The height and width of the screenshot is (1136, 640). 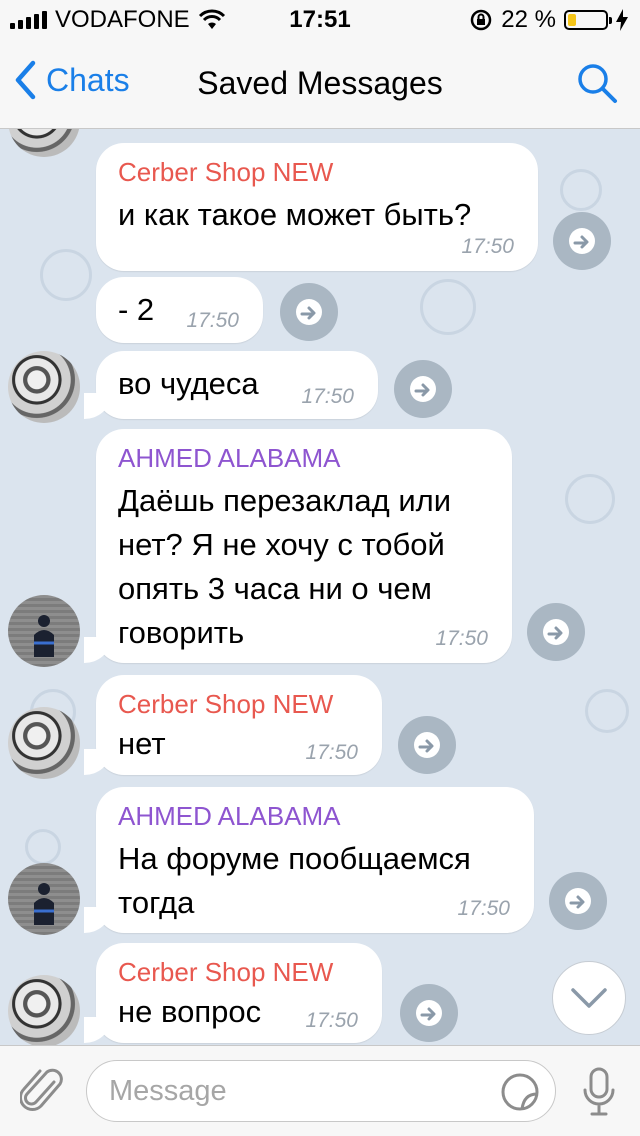 What do you see at coordinates (233, 725) in the screenshot?
I see `message-bubble: Cerber Shop NEW нет 17:50` at bounding box center [233, 725].